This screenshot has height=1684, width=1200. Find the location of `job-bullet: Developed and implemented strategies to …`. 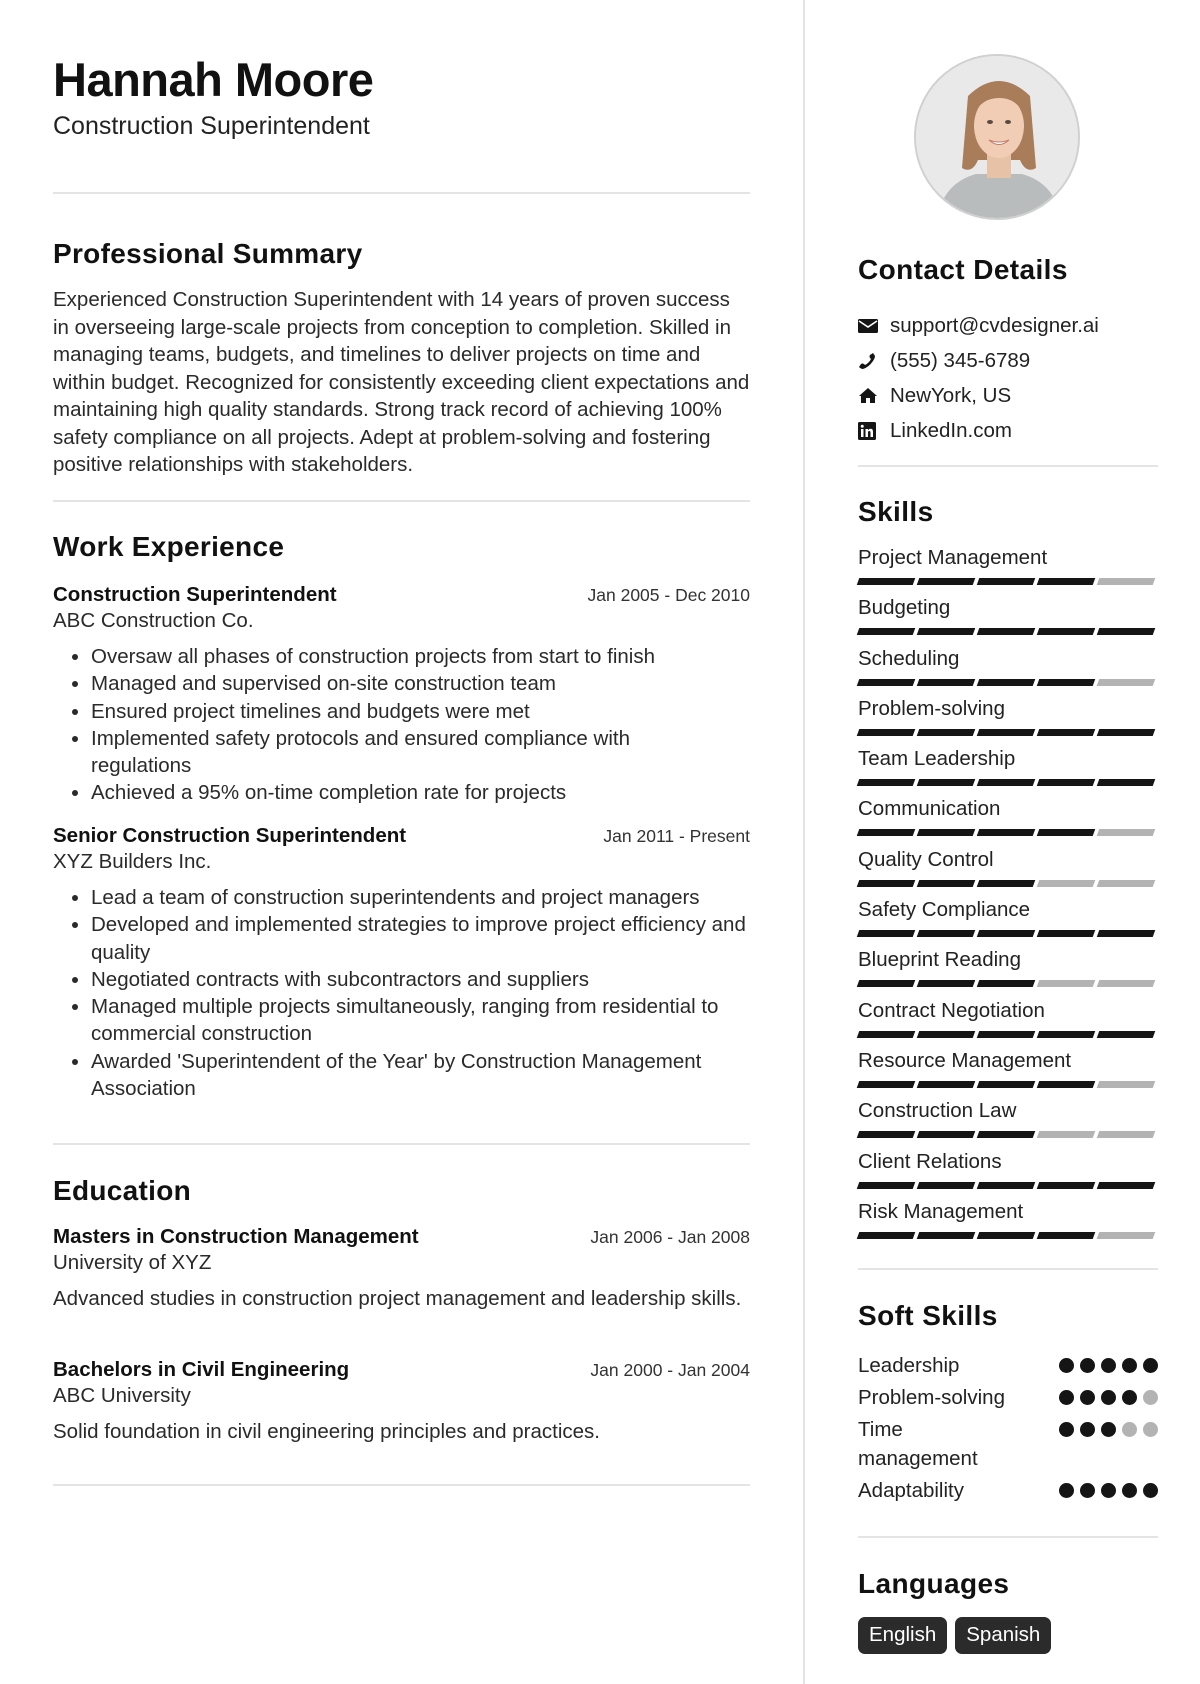

job-bullet: Developed and implemented strategies to … is located at coordinates (420, 938).